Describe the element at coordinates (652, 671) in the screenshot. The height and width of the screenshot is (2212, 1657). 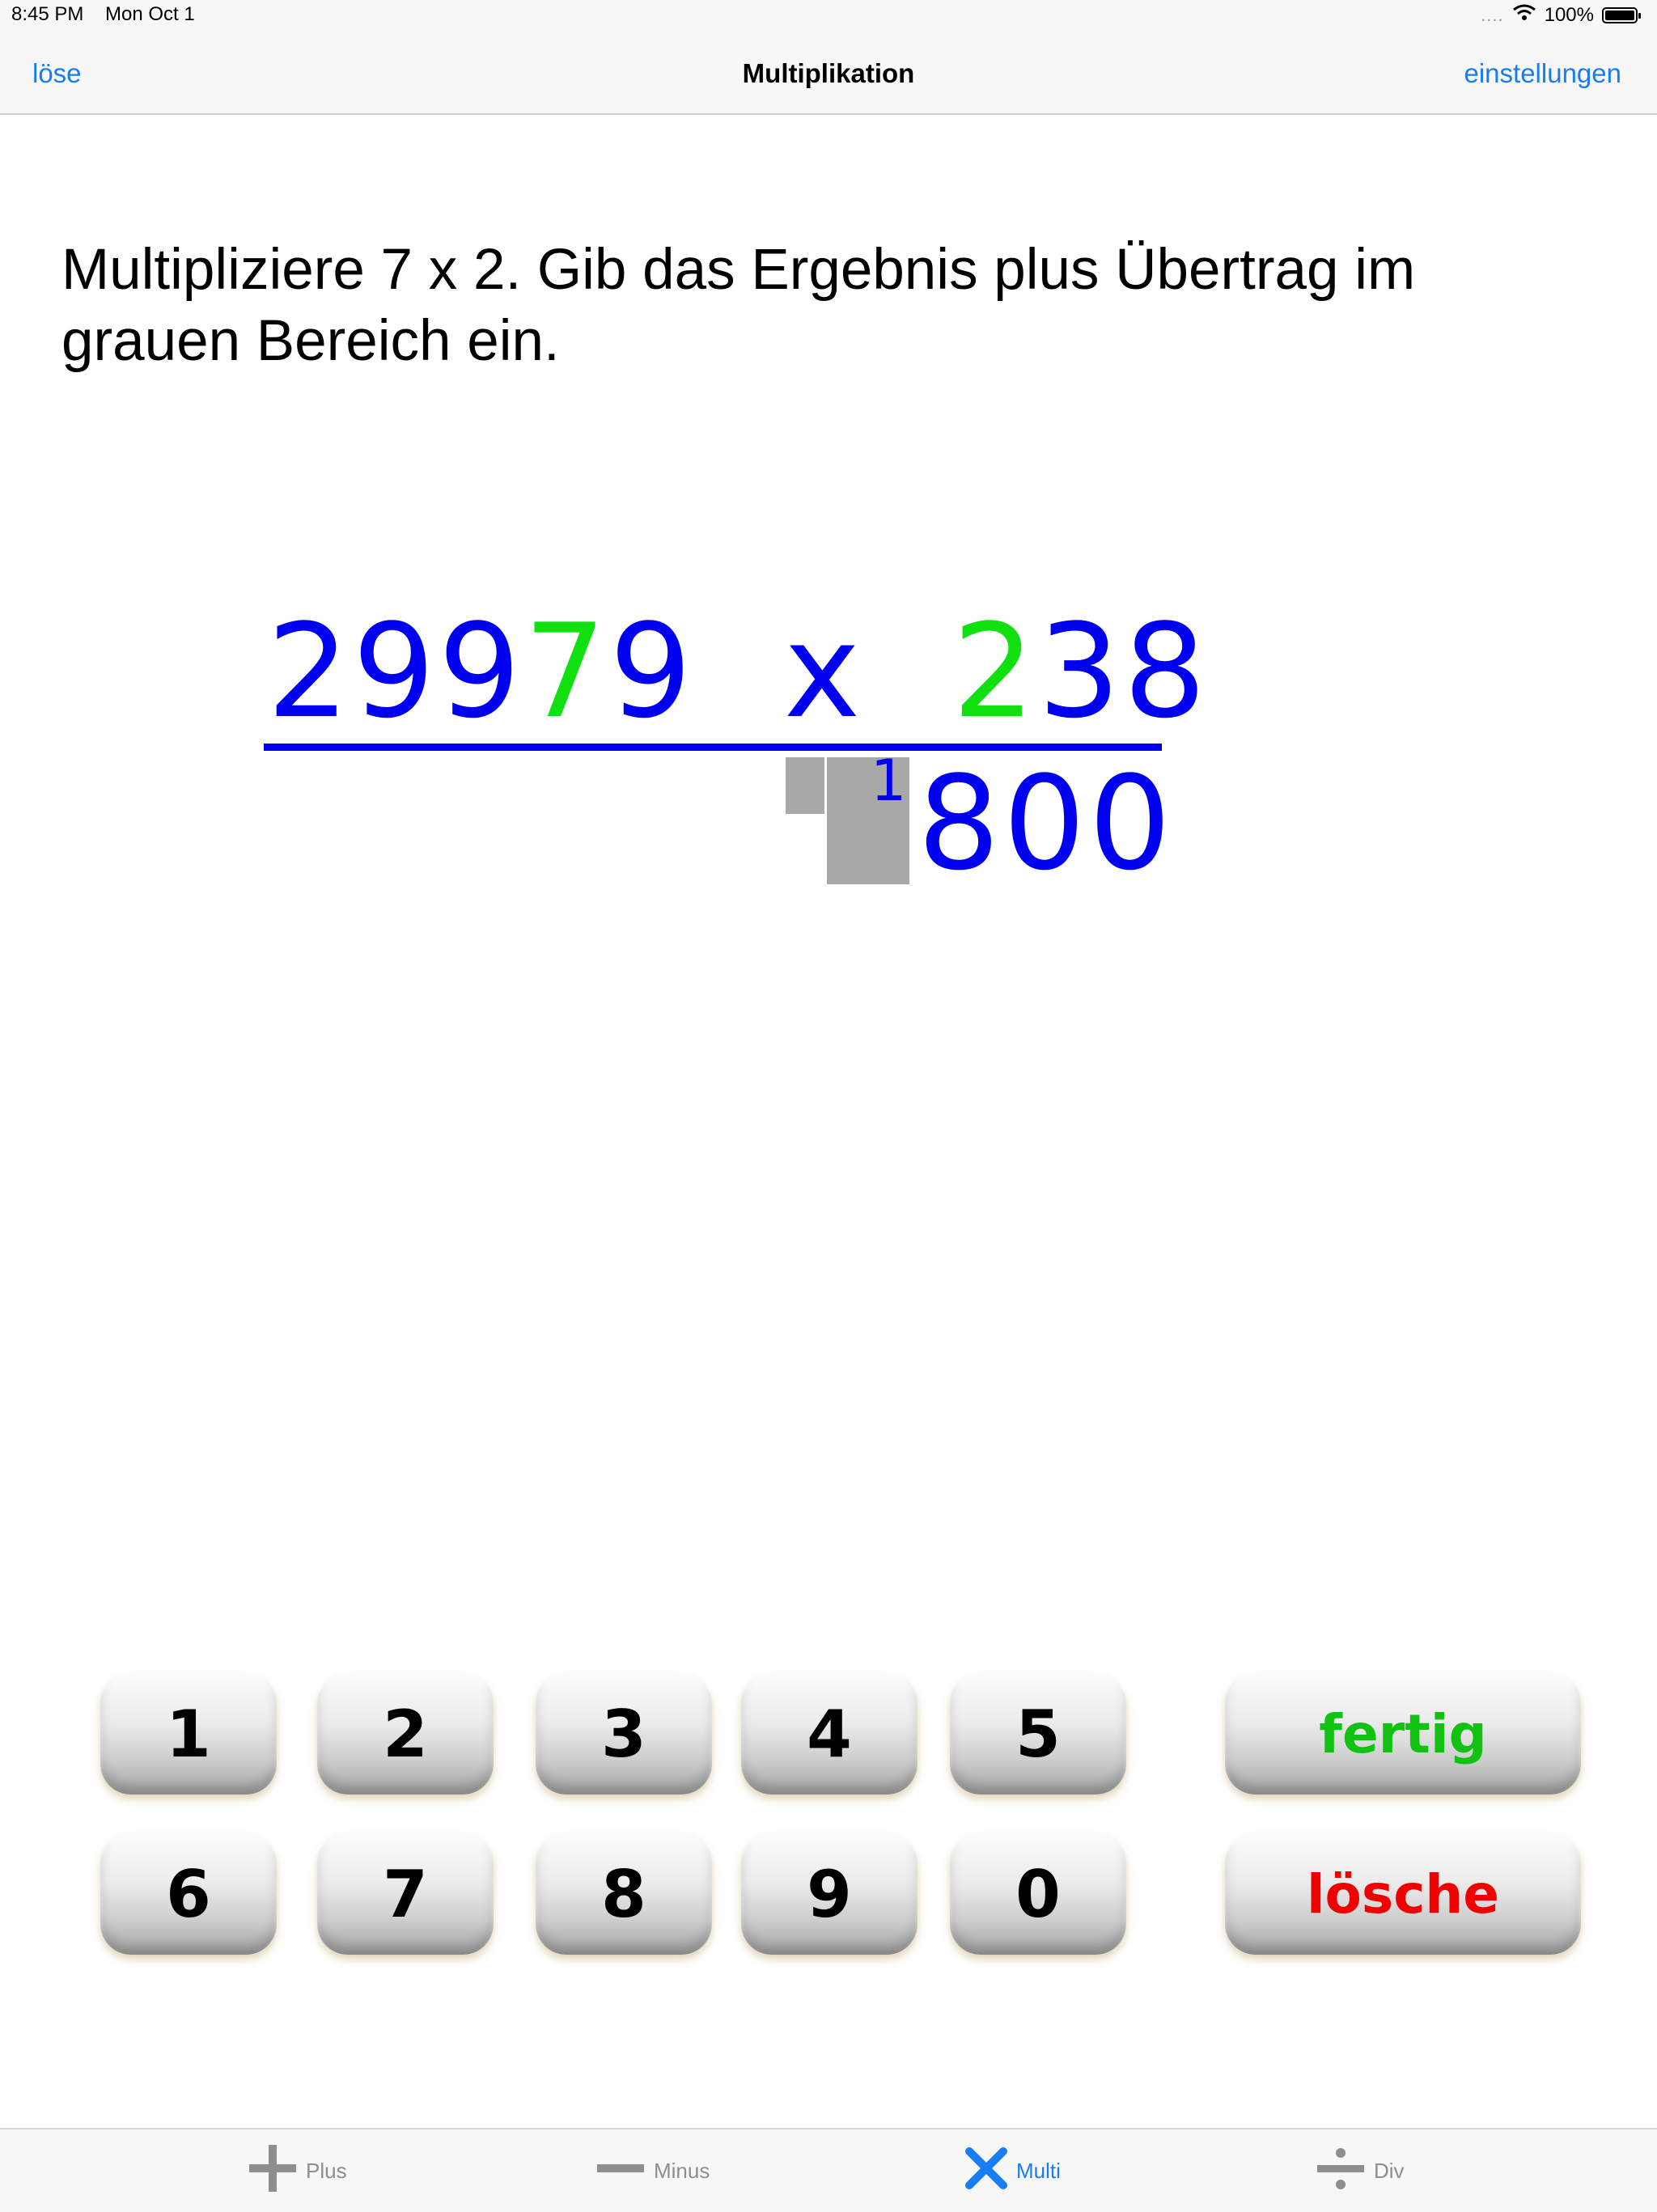
I see `multiplicand-last-digit: 9` at that location.